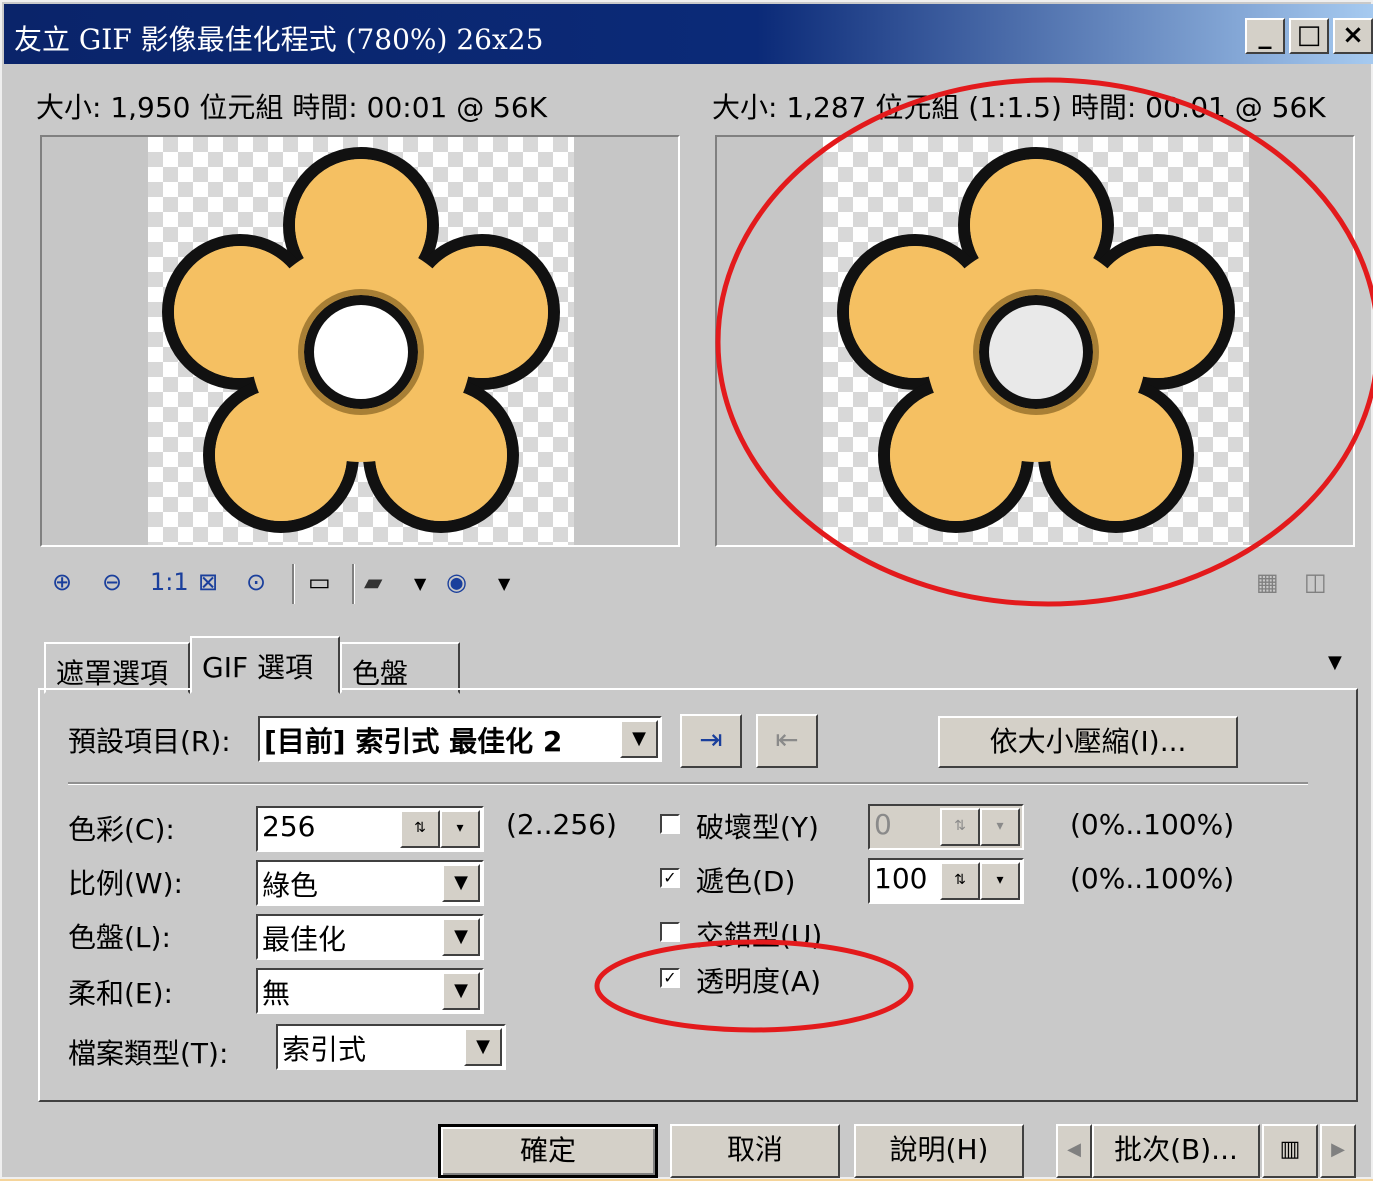  I want to click on palette-value: 最佳化, so click(304, 939).